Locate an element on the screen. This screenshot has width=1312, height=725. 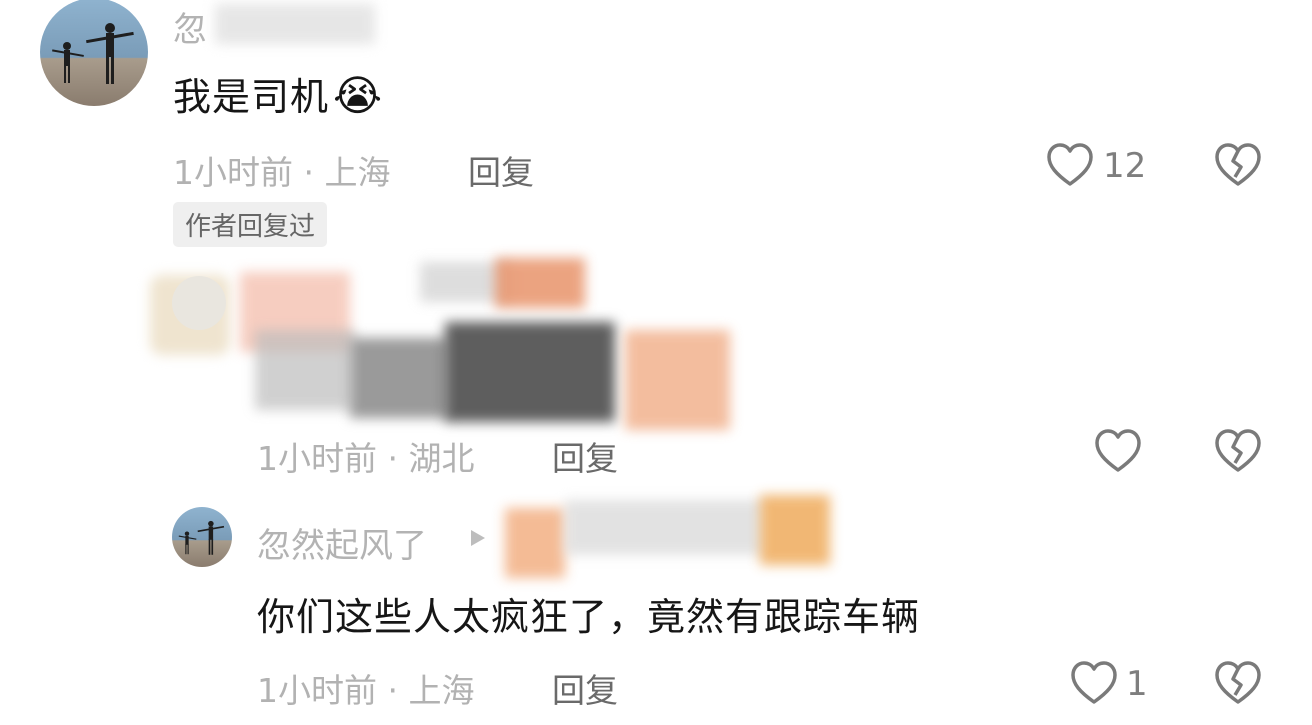
location: 湖北 is located at coordinates (441, 458).